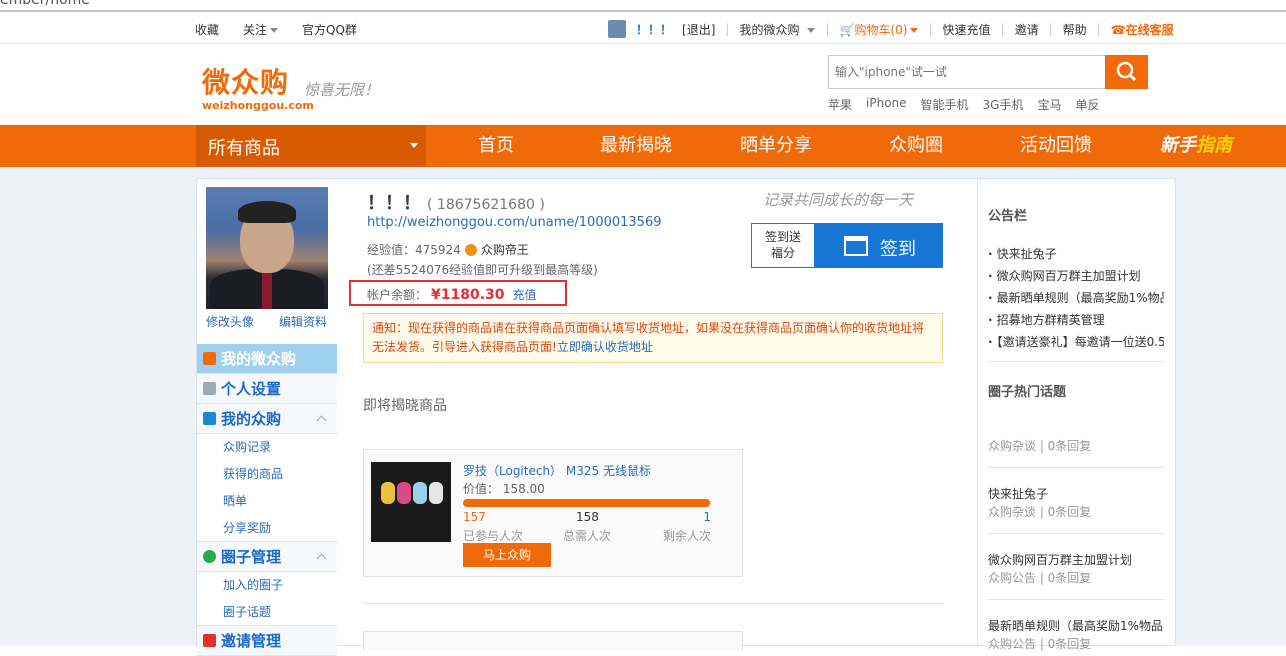 The height and width of the screenshot is (656, 1286). What do you see at coordinates (1056, 146) in the screenshot?
I see `nav-activity: 活动回馈` at bounding box center [1056, 146].